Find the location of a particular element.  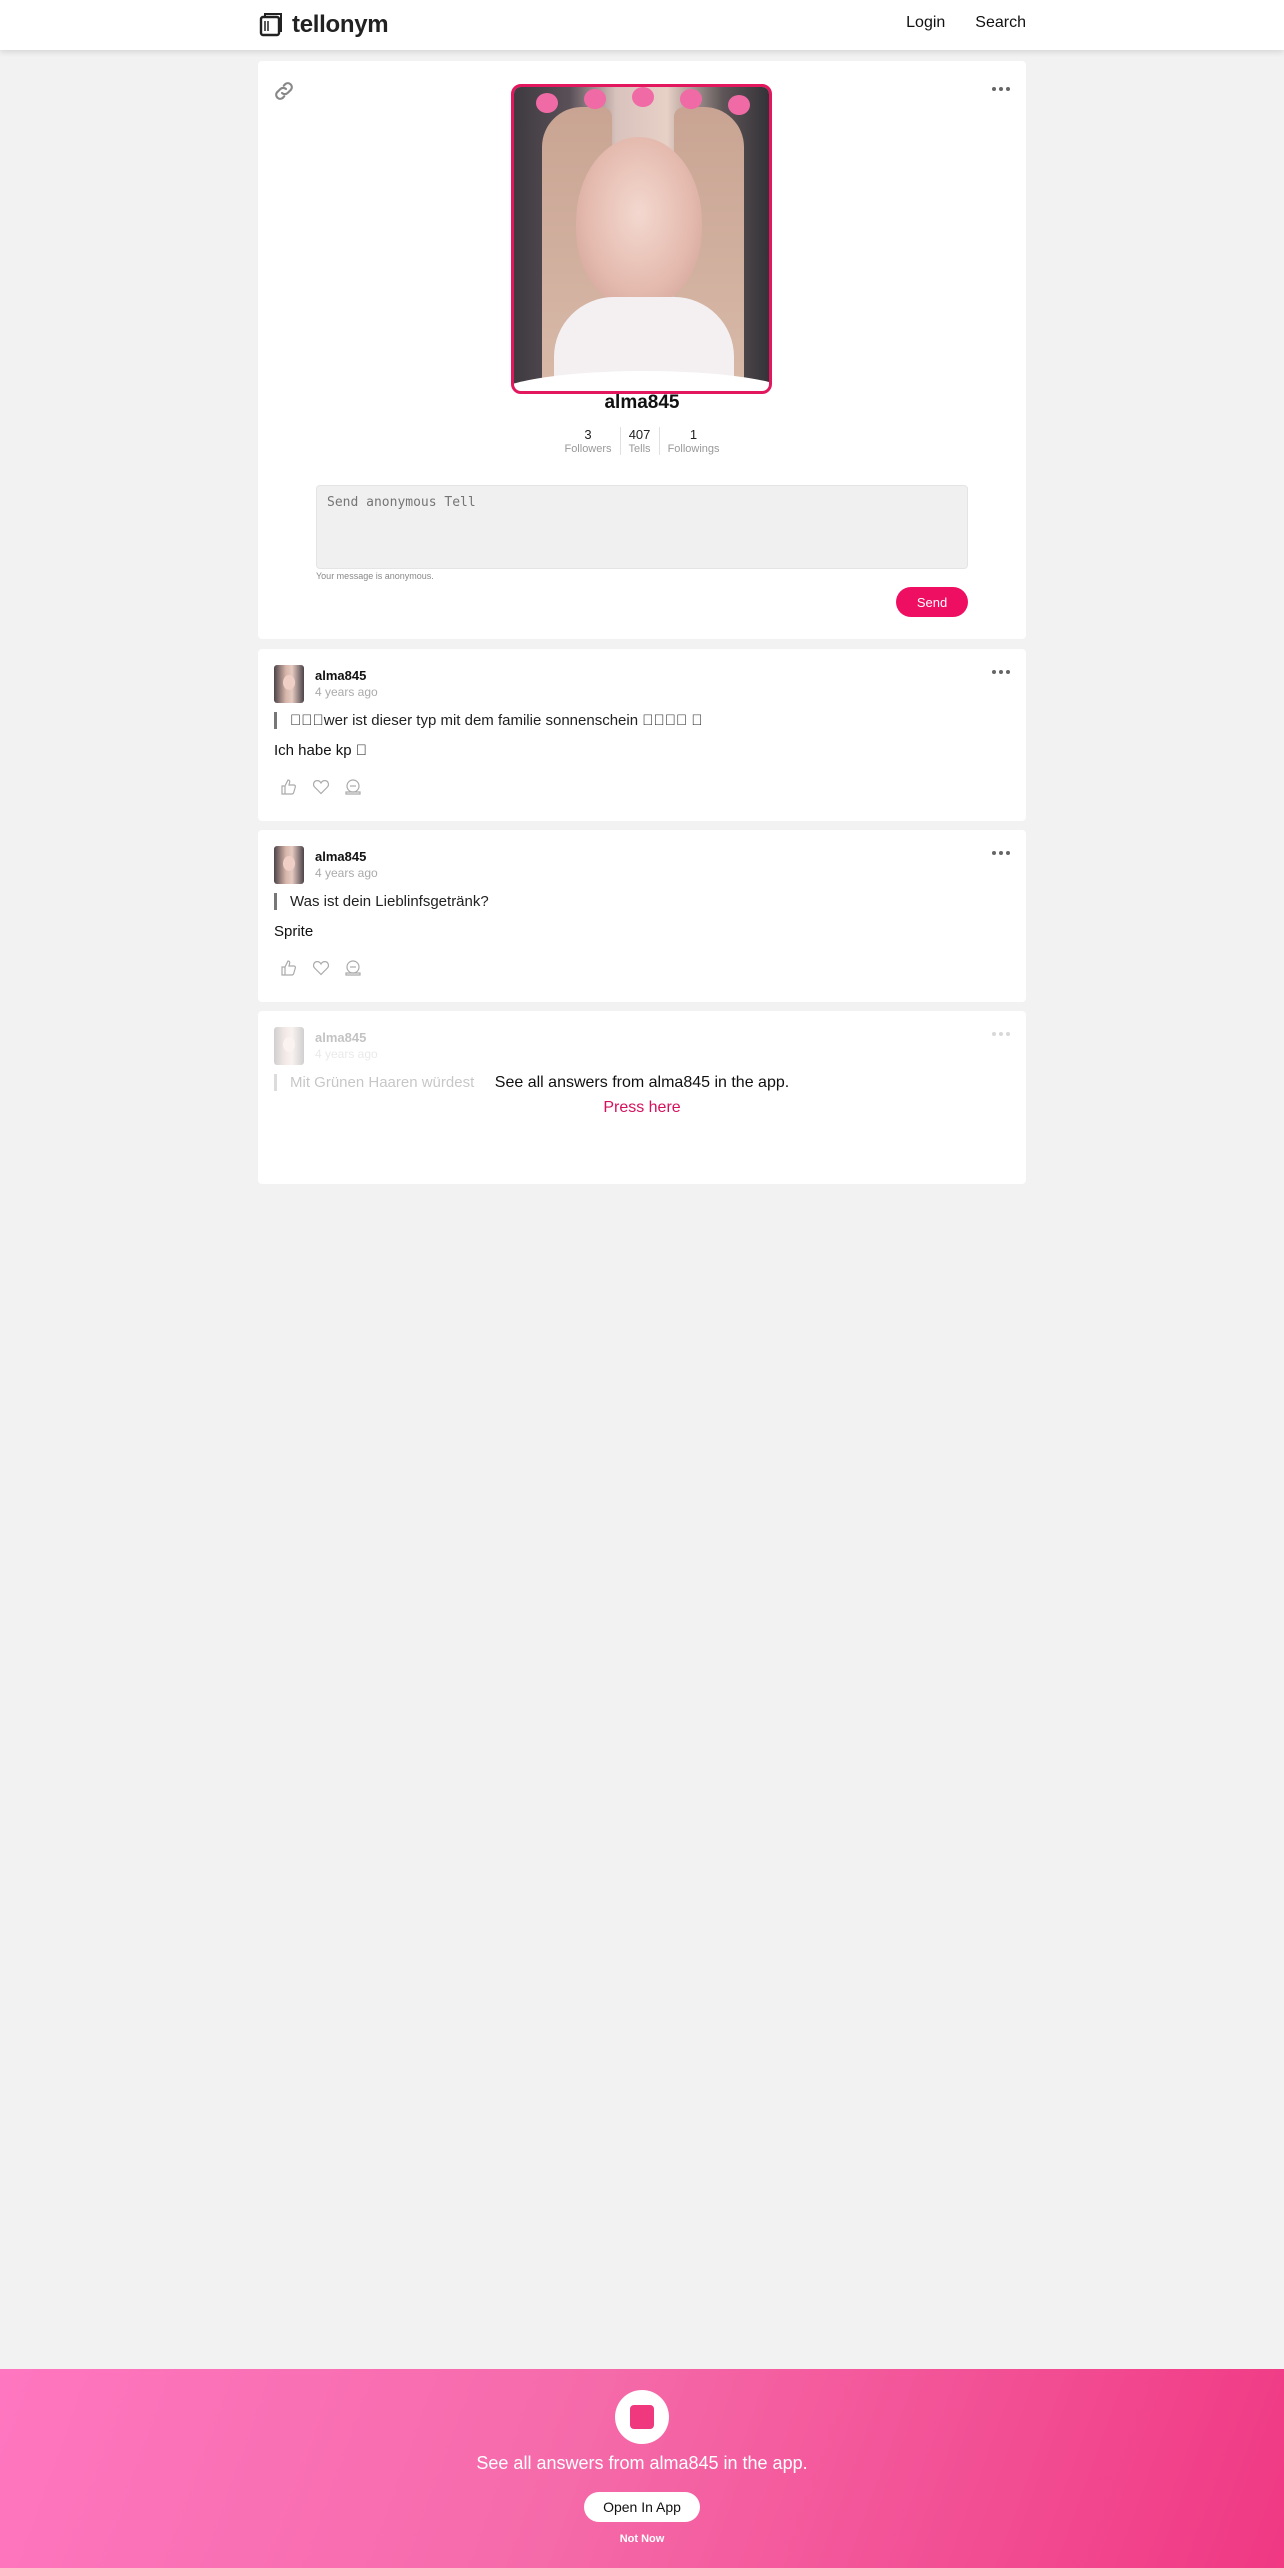

anonymous-note: Your message is anonymous. is located at coordinates (375, 576).